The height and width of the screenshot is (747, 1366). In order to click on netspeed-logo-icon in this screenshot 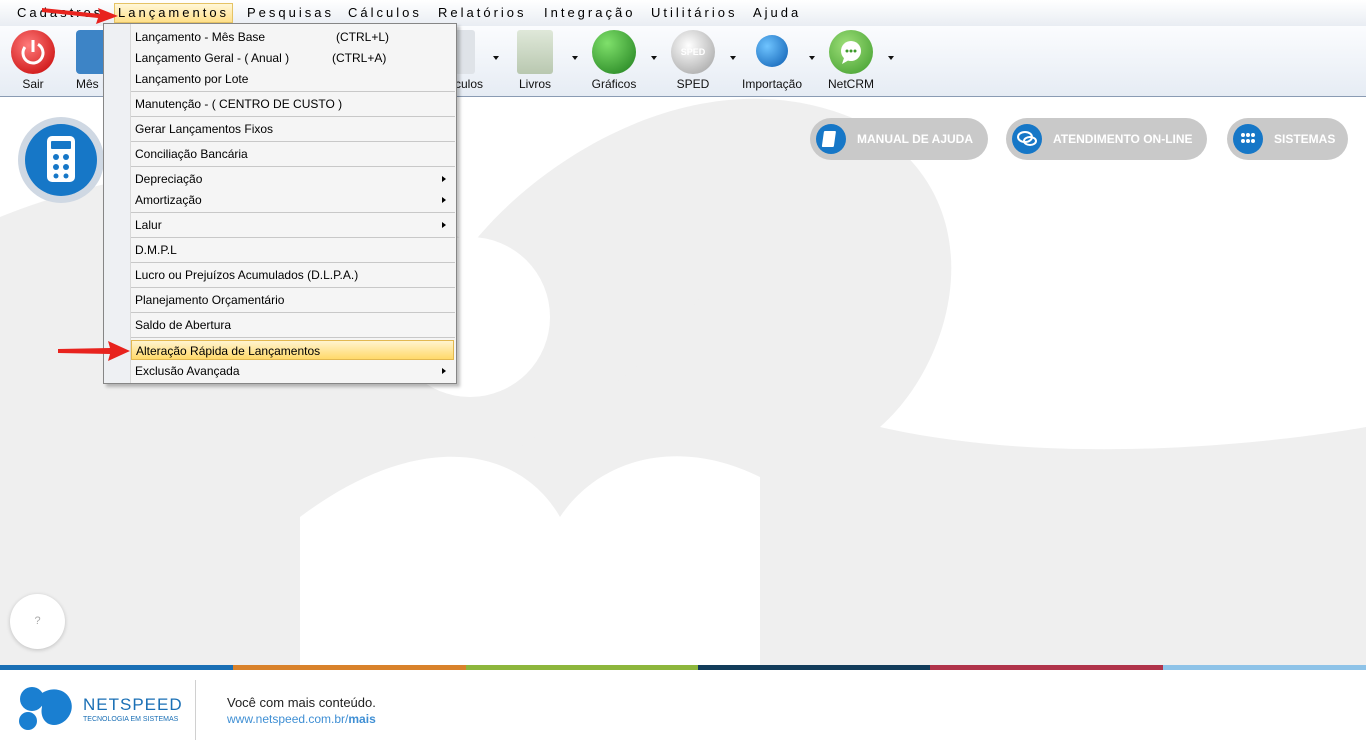, I will do `click(45, 708)`.